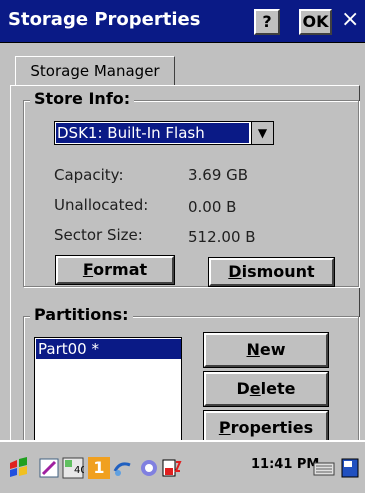 The image size is (365, 493). What do you see at coordinates (350, 20) in the screenshot?
I see `close-button: ×` at bounding box center [350, 20].